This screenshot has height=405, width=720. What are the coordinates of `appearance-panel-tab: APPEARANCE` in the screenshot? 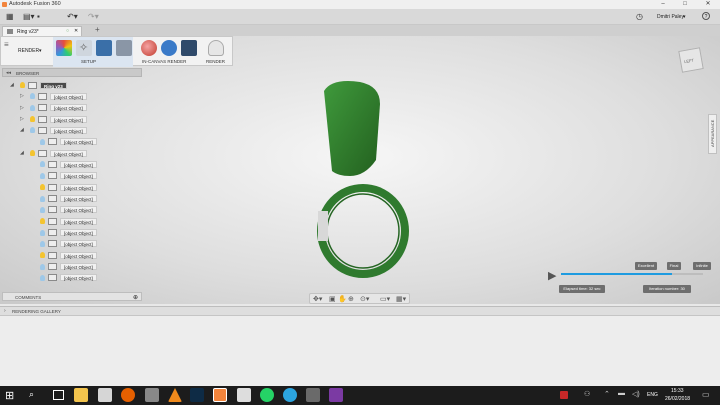 It's located at (712, 134).